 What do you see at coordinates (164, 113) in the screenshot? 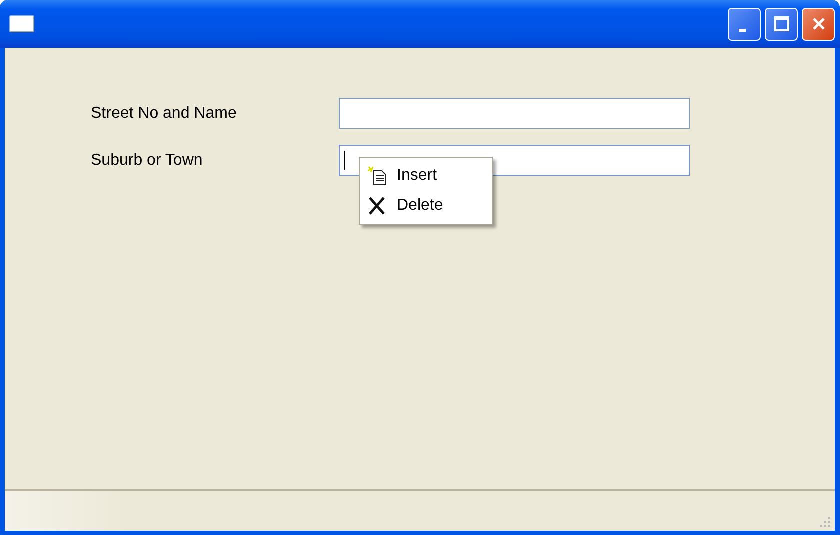
I see `field-label: Street No and Name` at bounding box center [164, 113].